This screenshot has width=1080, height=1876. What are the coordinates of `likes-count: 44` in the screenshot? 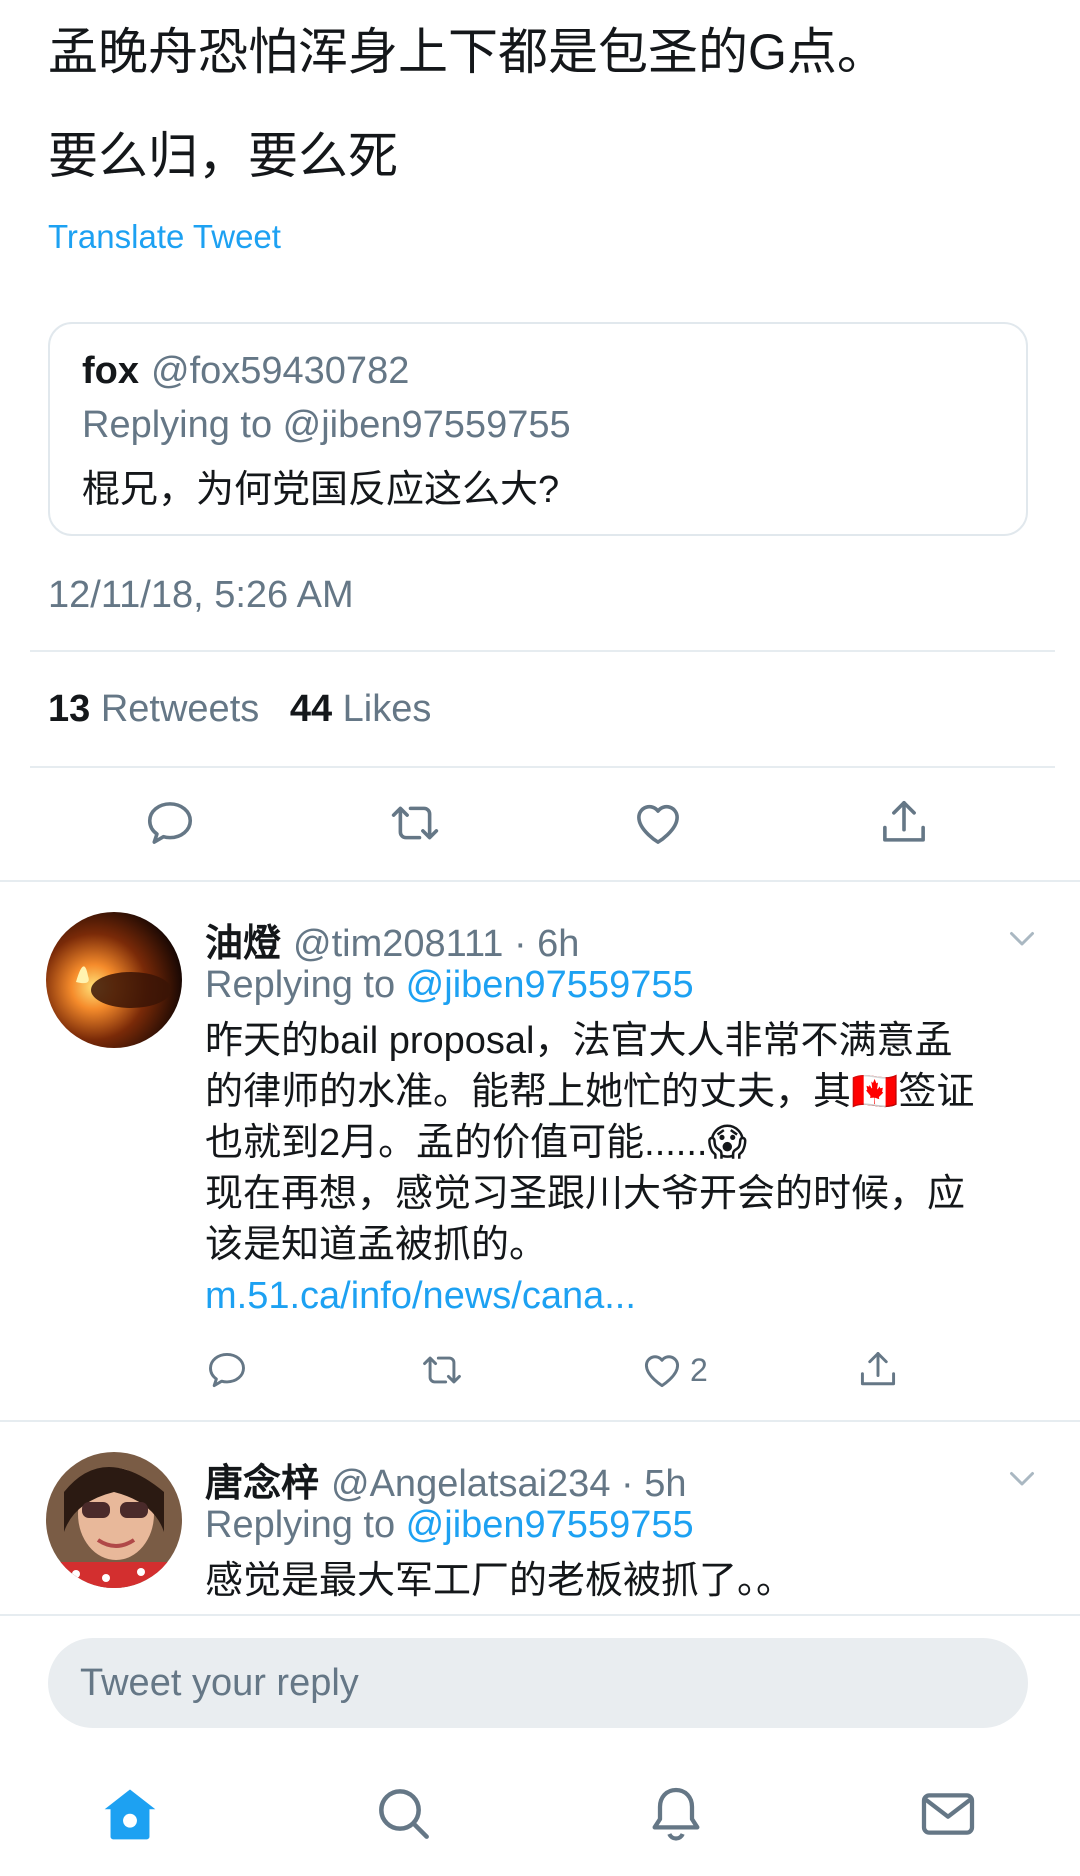 It's located at (311, 709).